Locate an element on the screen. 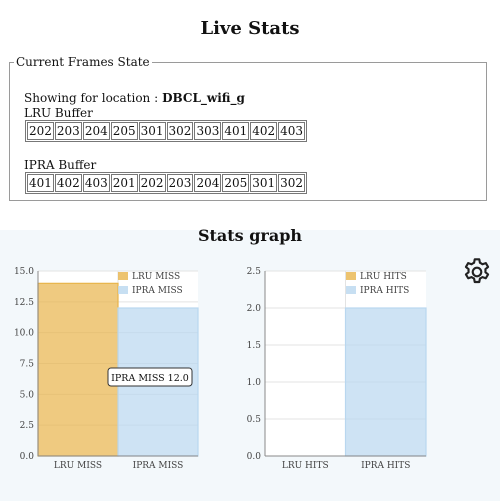 Image resolution: width=500 pixels, height=501 pixels. ipra-frame-cell: 203 is located at coordinates (180, 183).